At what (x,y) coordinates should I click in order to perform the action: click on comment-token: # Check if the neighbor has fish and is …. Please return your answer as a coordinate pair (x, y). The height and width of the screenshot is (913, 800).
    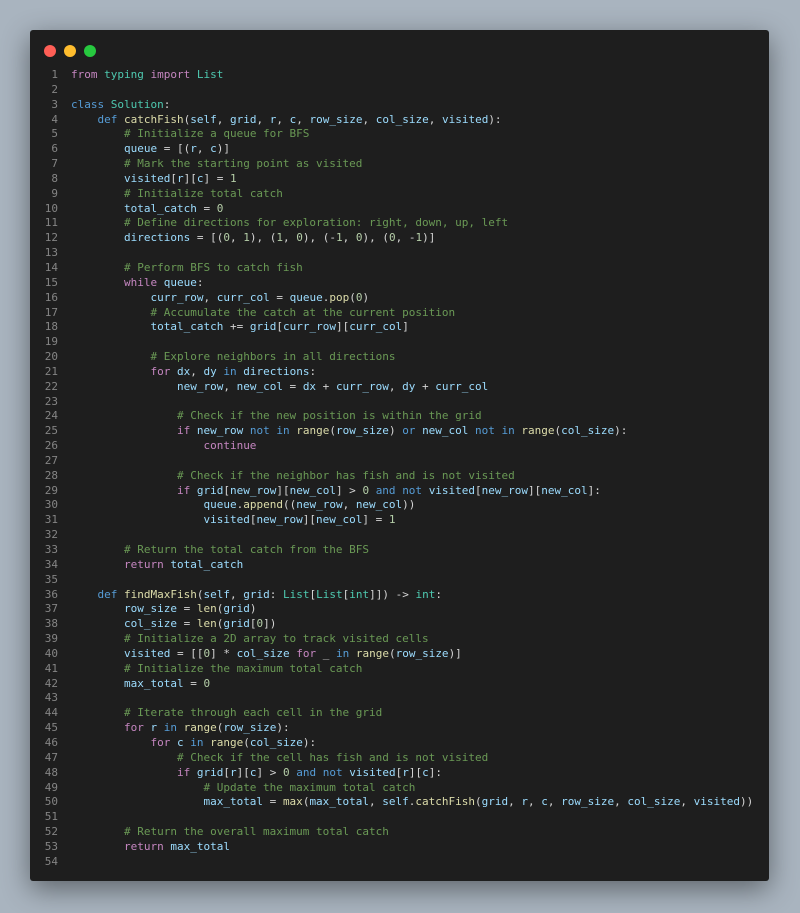
    Looking at the image, I should click on (345, 475).